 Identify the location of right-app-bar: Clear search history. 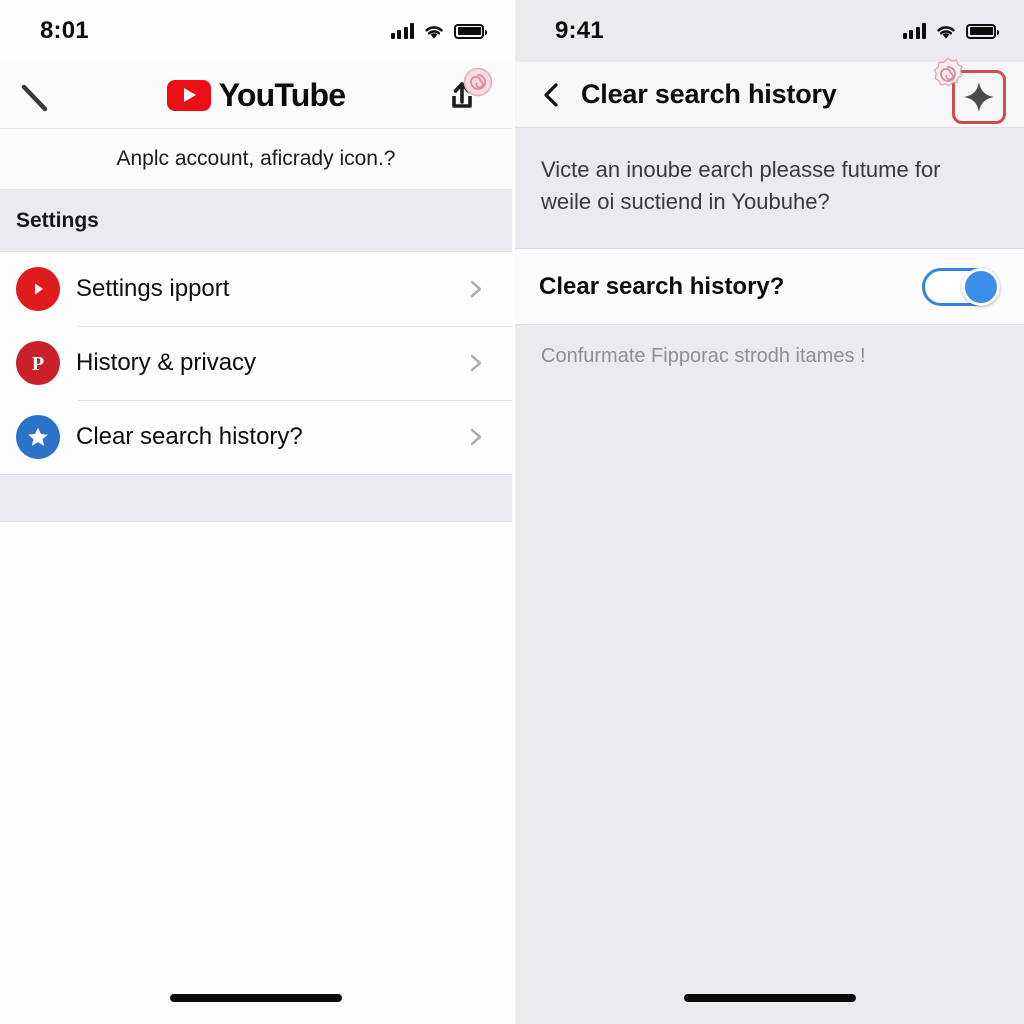
(769, 92).